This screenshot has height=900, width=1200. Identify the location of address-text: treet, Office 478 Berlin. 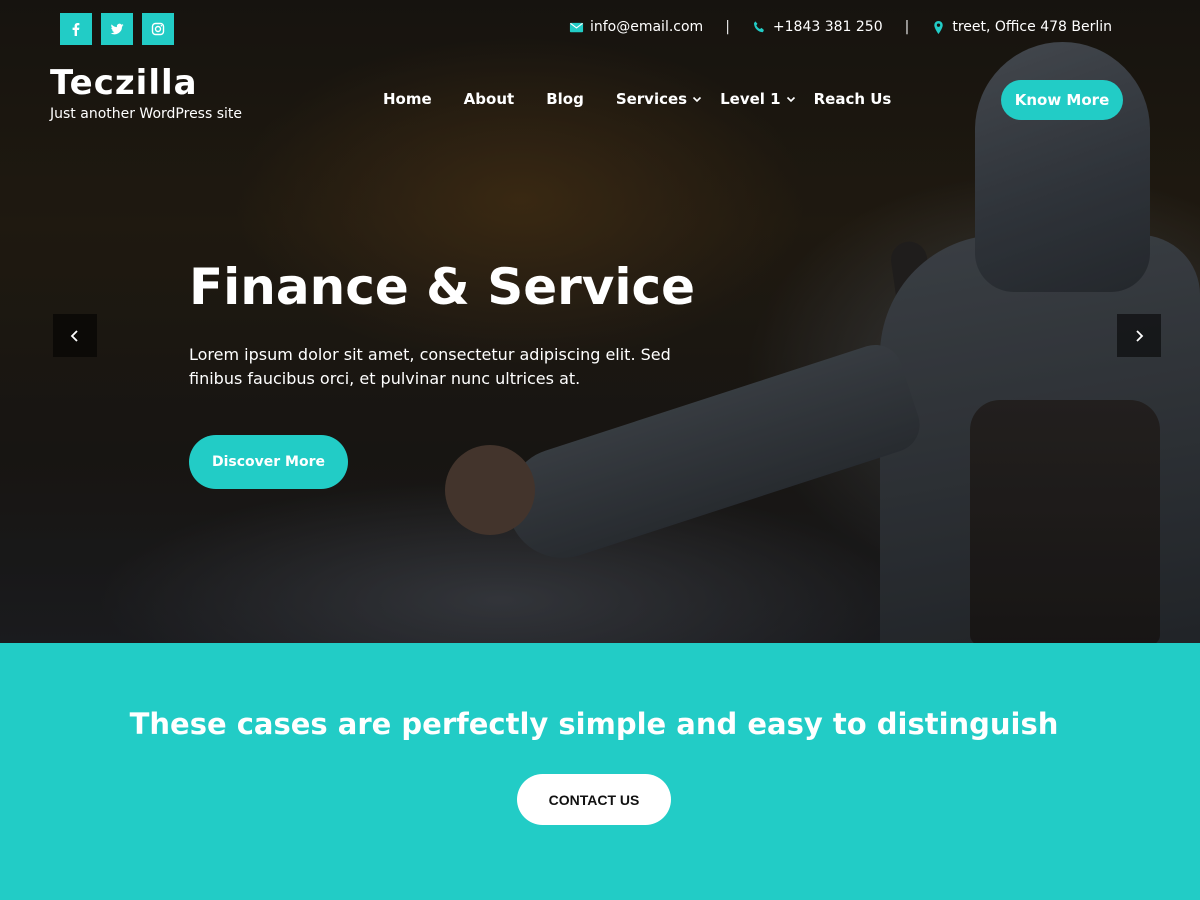
(1032, 27).